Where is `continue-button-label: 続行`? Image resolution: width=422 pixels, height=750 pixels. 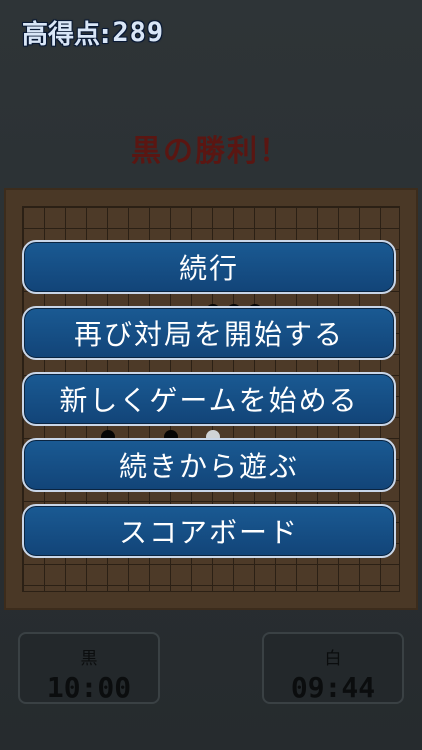 continue-button-label: 続行 is located at coordinates (208, 268).